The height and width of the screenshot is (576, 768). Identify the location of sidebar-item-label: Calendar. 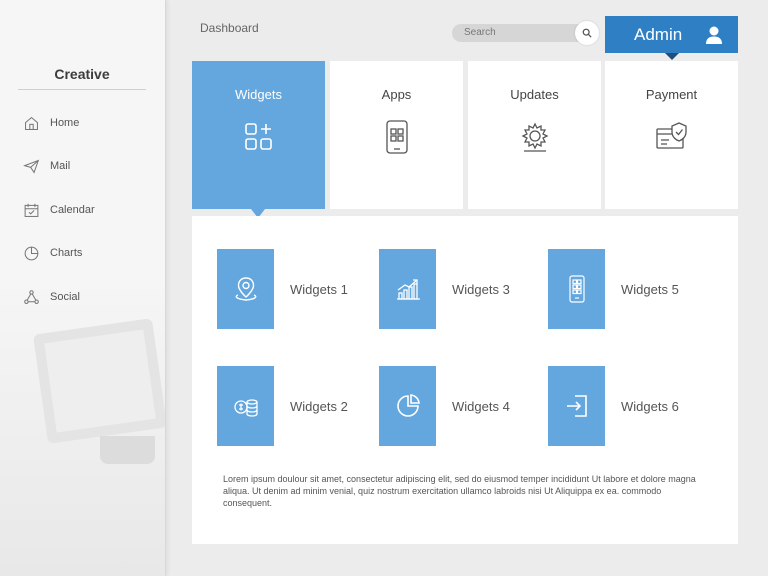
(72, 210).